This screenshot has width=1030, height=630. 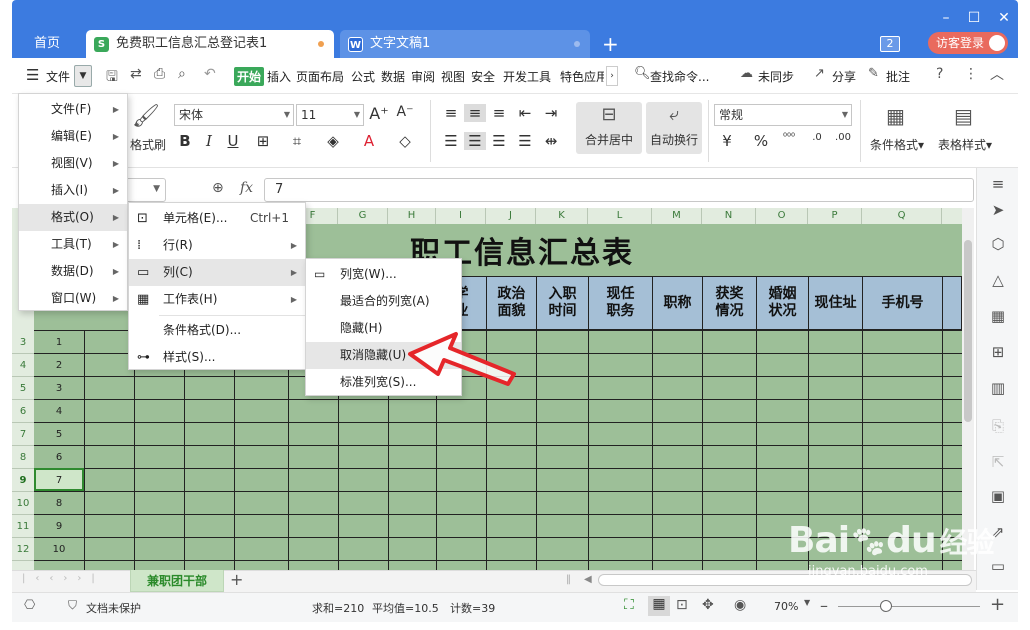 I want to click on font-name-select: 宋体 ▼, so click(x=234, y=115).